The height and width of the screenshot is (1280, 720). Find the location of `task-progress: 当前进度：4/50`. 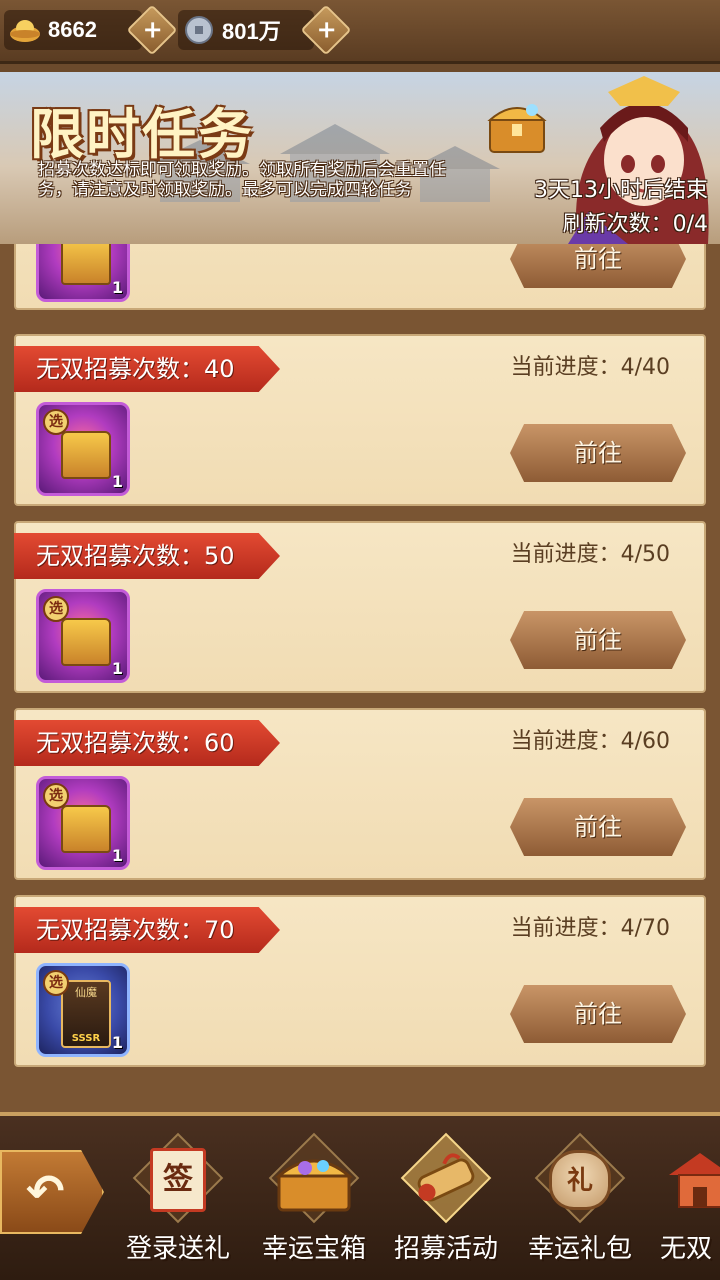

task-progress: 当前进度：4/50 is located at coordinates (590, 554).